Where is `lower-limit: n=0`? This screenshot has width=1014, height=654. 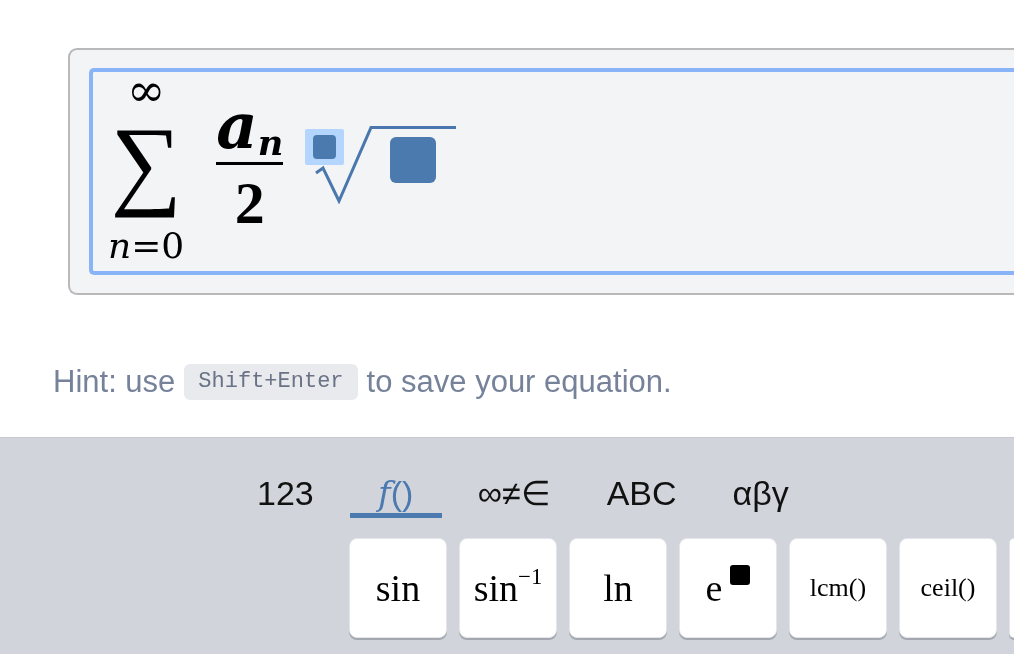
lower-limit: n=0 is located at coordinates (146, 246).